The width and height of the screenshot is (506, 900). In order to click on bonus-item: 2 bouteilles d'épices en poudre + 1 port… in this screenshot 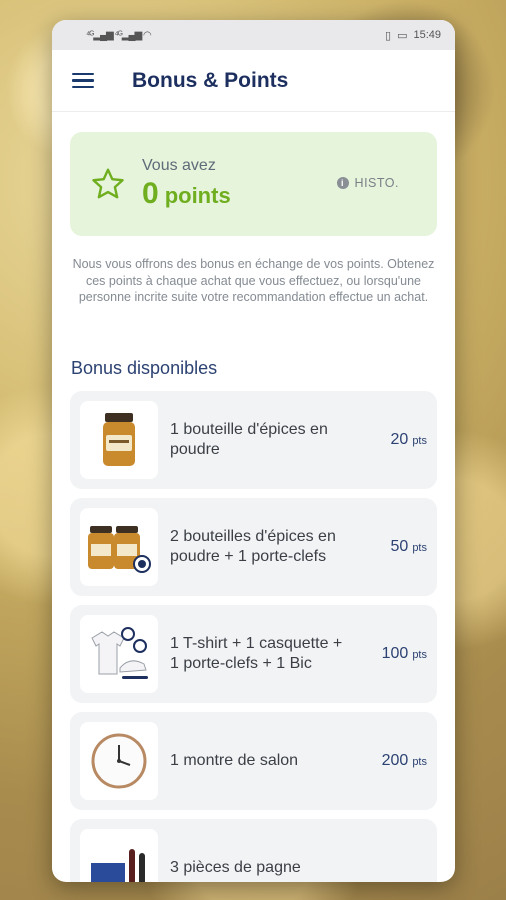, I will do `click(253, 546)`.